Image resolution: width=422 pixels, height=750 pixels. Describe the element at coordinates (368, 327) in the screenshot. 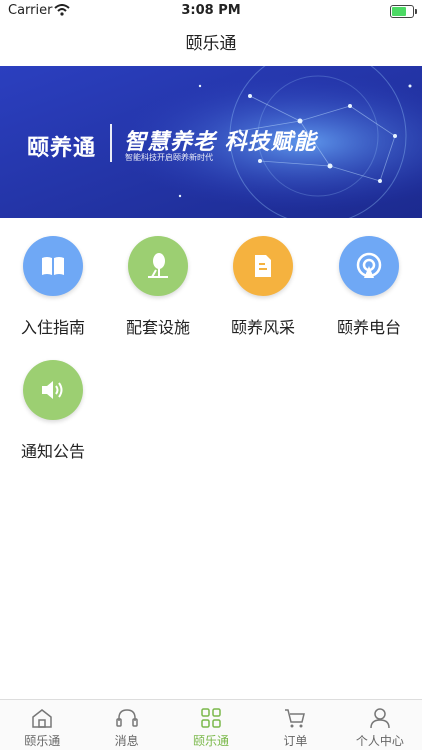

I see `menu-item-label: 颐养电台` at that location.